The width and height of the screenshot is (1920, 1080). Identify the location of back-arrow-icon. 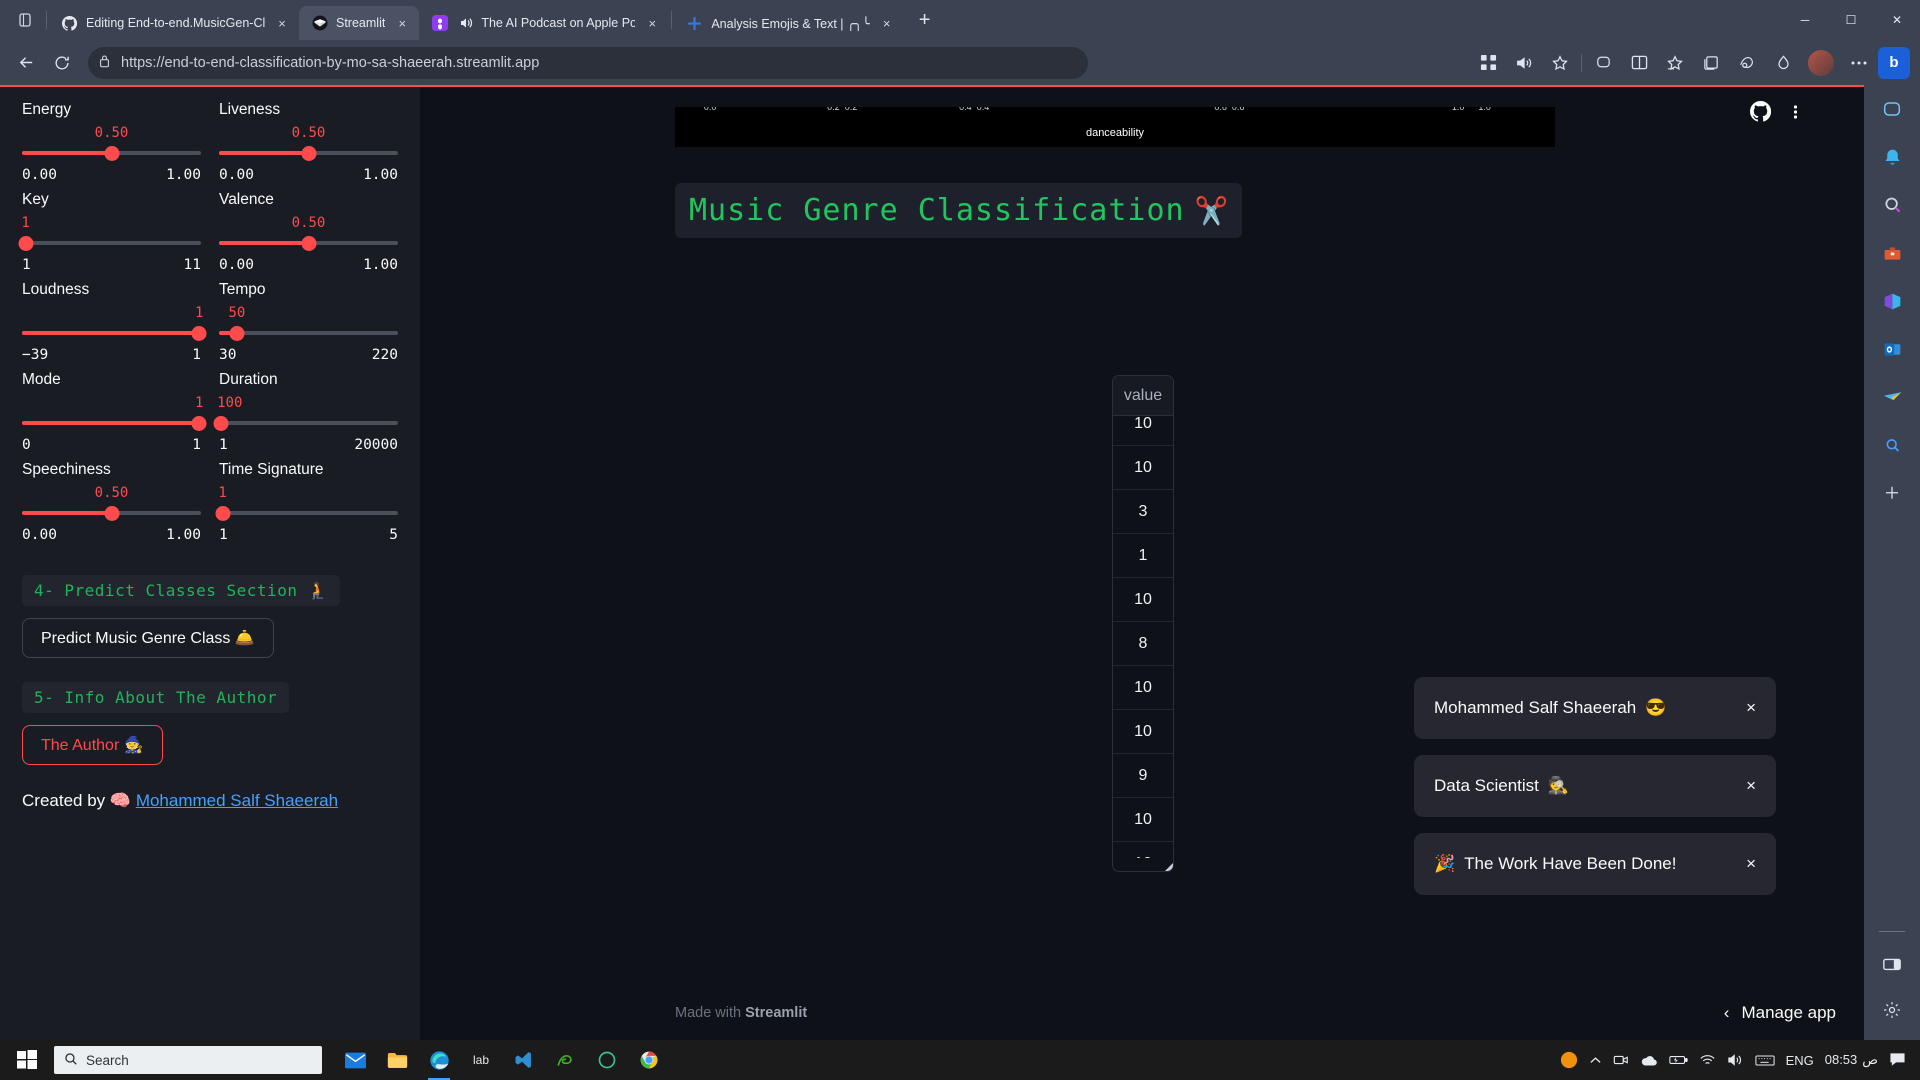
(26, 63).